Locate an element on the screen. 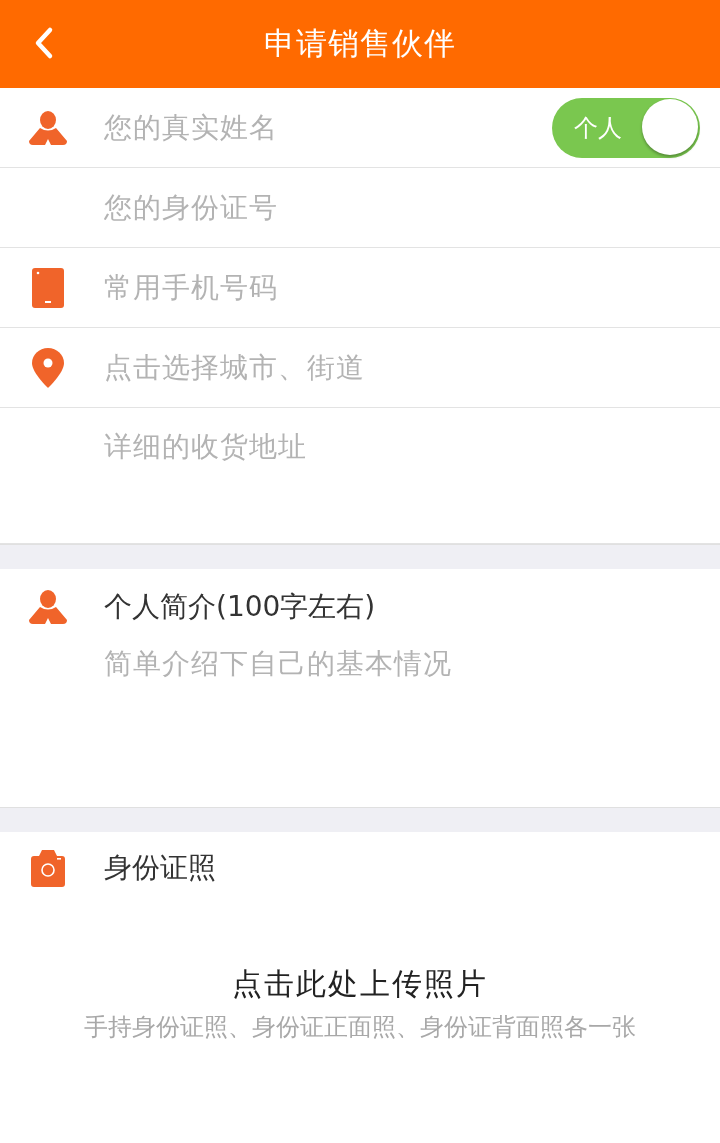 The height and width of the screenshot is (1143, 720). page-title: 申请销售伙伴 is located at coordinates (360, 43).